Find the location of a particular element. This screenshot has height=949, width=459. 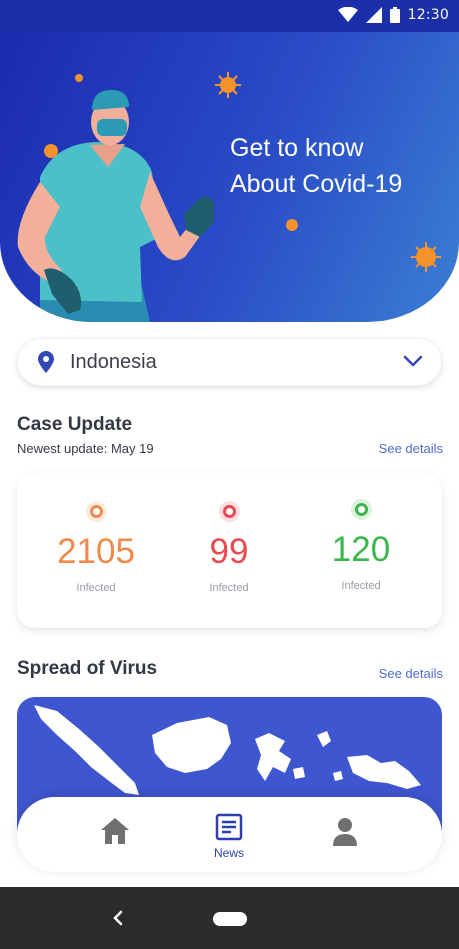

doctor-illustration is located at coordinates (115, 198).